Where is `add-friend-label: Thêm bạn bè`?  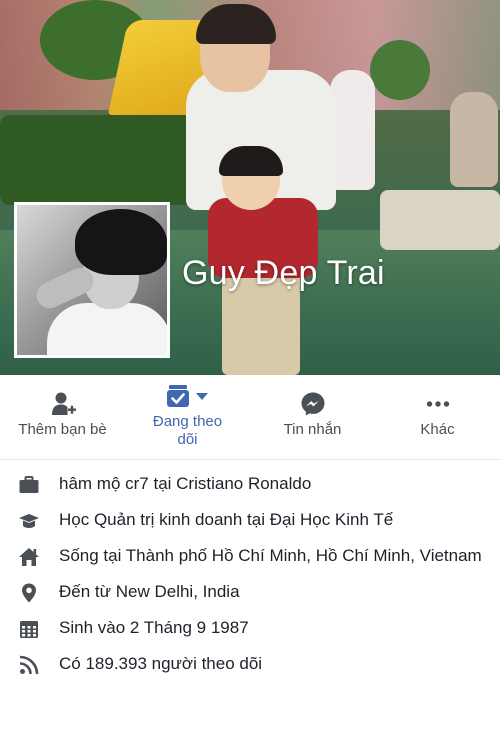 add-friend-label: Thêm bạn bè is located at coordinates (62, 429).